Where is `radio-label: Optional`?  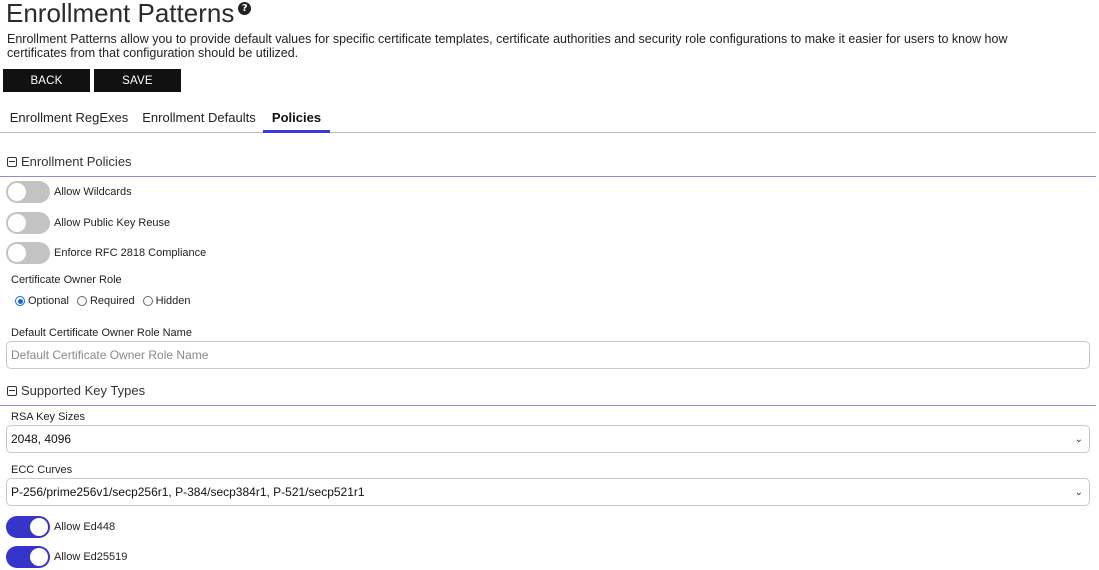
radio-label: Optional is located at coordinates (48, 301).